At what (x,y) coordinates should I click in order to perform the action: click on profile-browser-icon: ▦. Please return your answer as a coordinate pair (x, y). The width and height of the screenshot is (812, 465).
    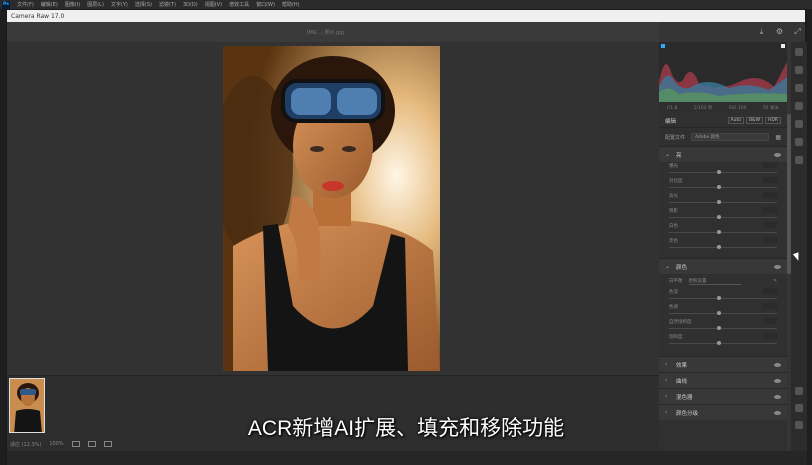
    Looking at the image, I should click on (778, 137).